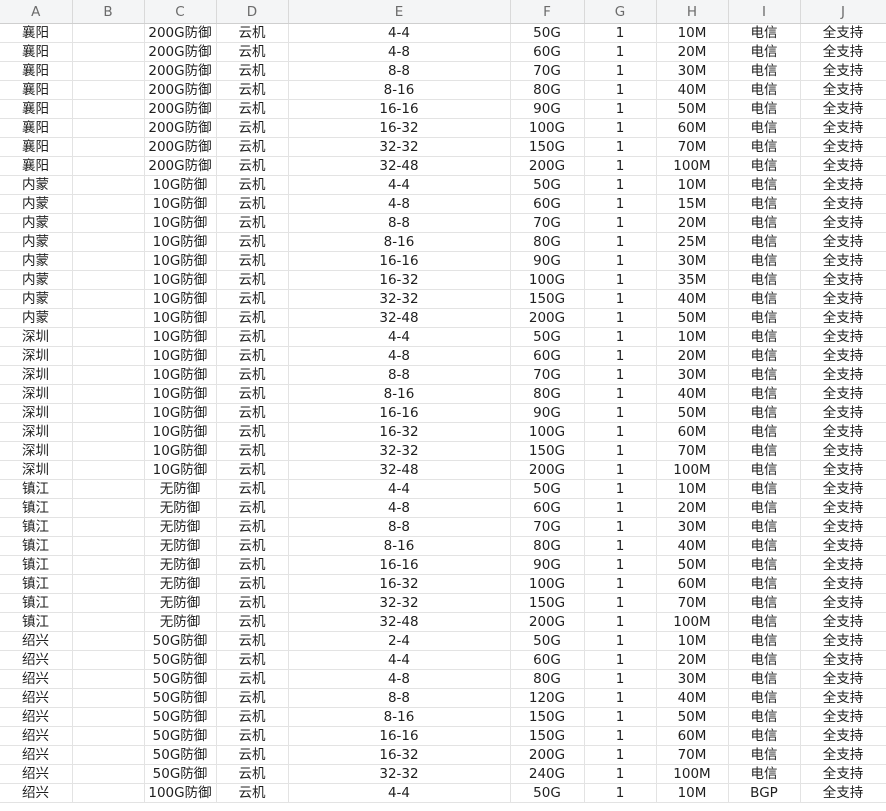  What do you see at coordinates (547, 793) in the screenshot?
I see `cell-f: 50G` at bounding box center [547, 793].